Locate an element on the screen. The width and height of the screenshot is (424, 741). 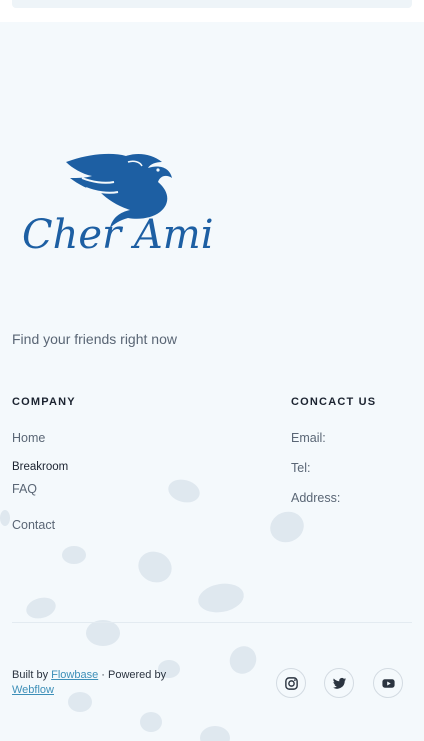
footer-link-faq: FAQ is located at coordinates (24, 489).